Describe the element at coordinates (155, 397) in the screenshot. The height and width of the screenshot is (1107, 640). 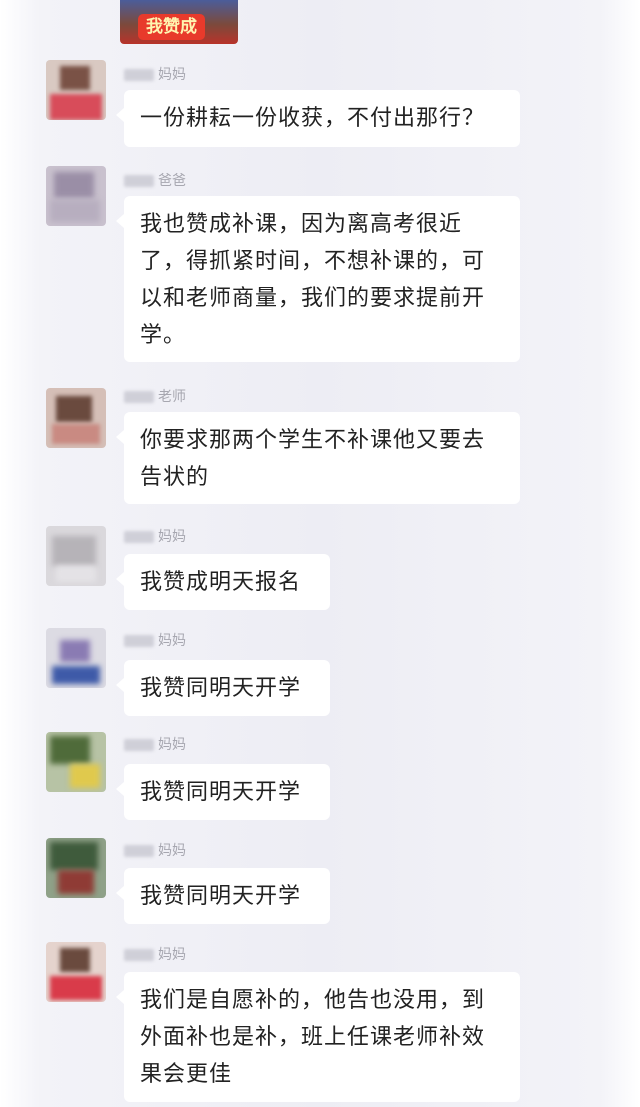
I see `sender-name: 老师` at that location.